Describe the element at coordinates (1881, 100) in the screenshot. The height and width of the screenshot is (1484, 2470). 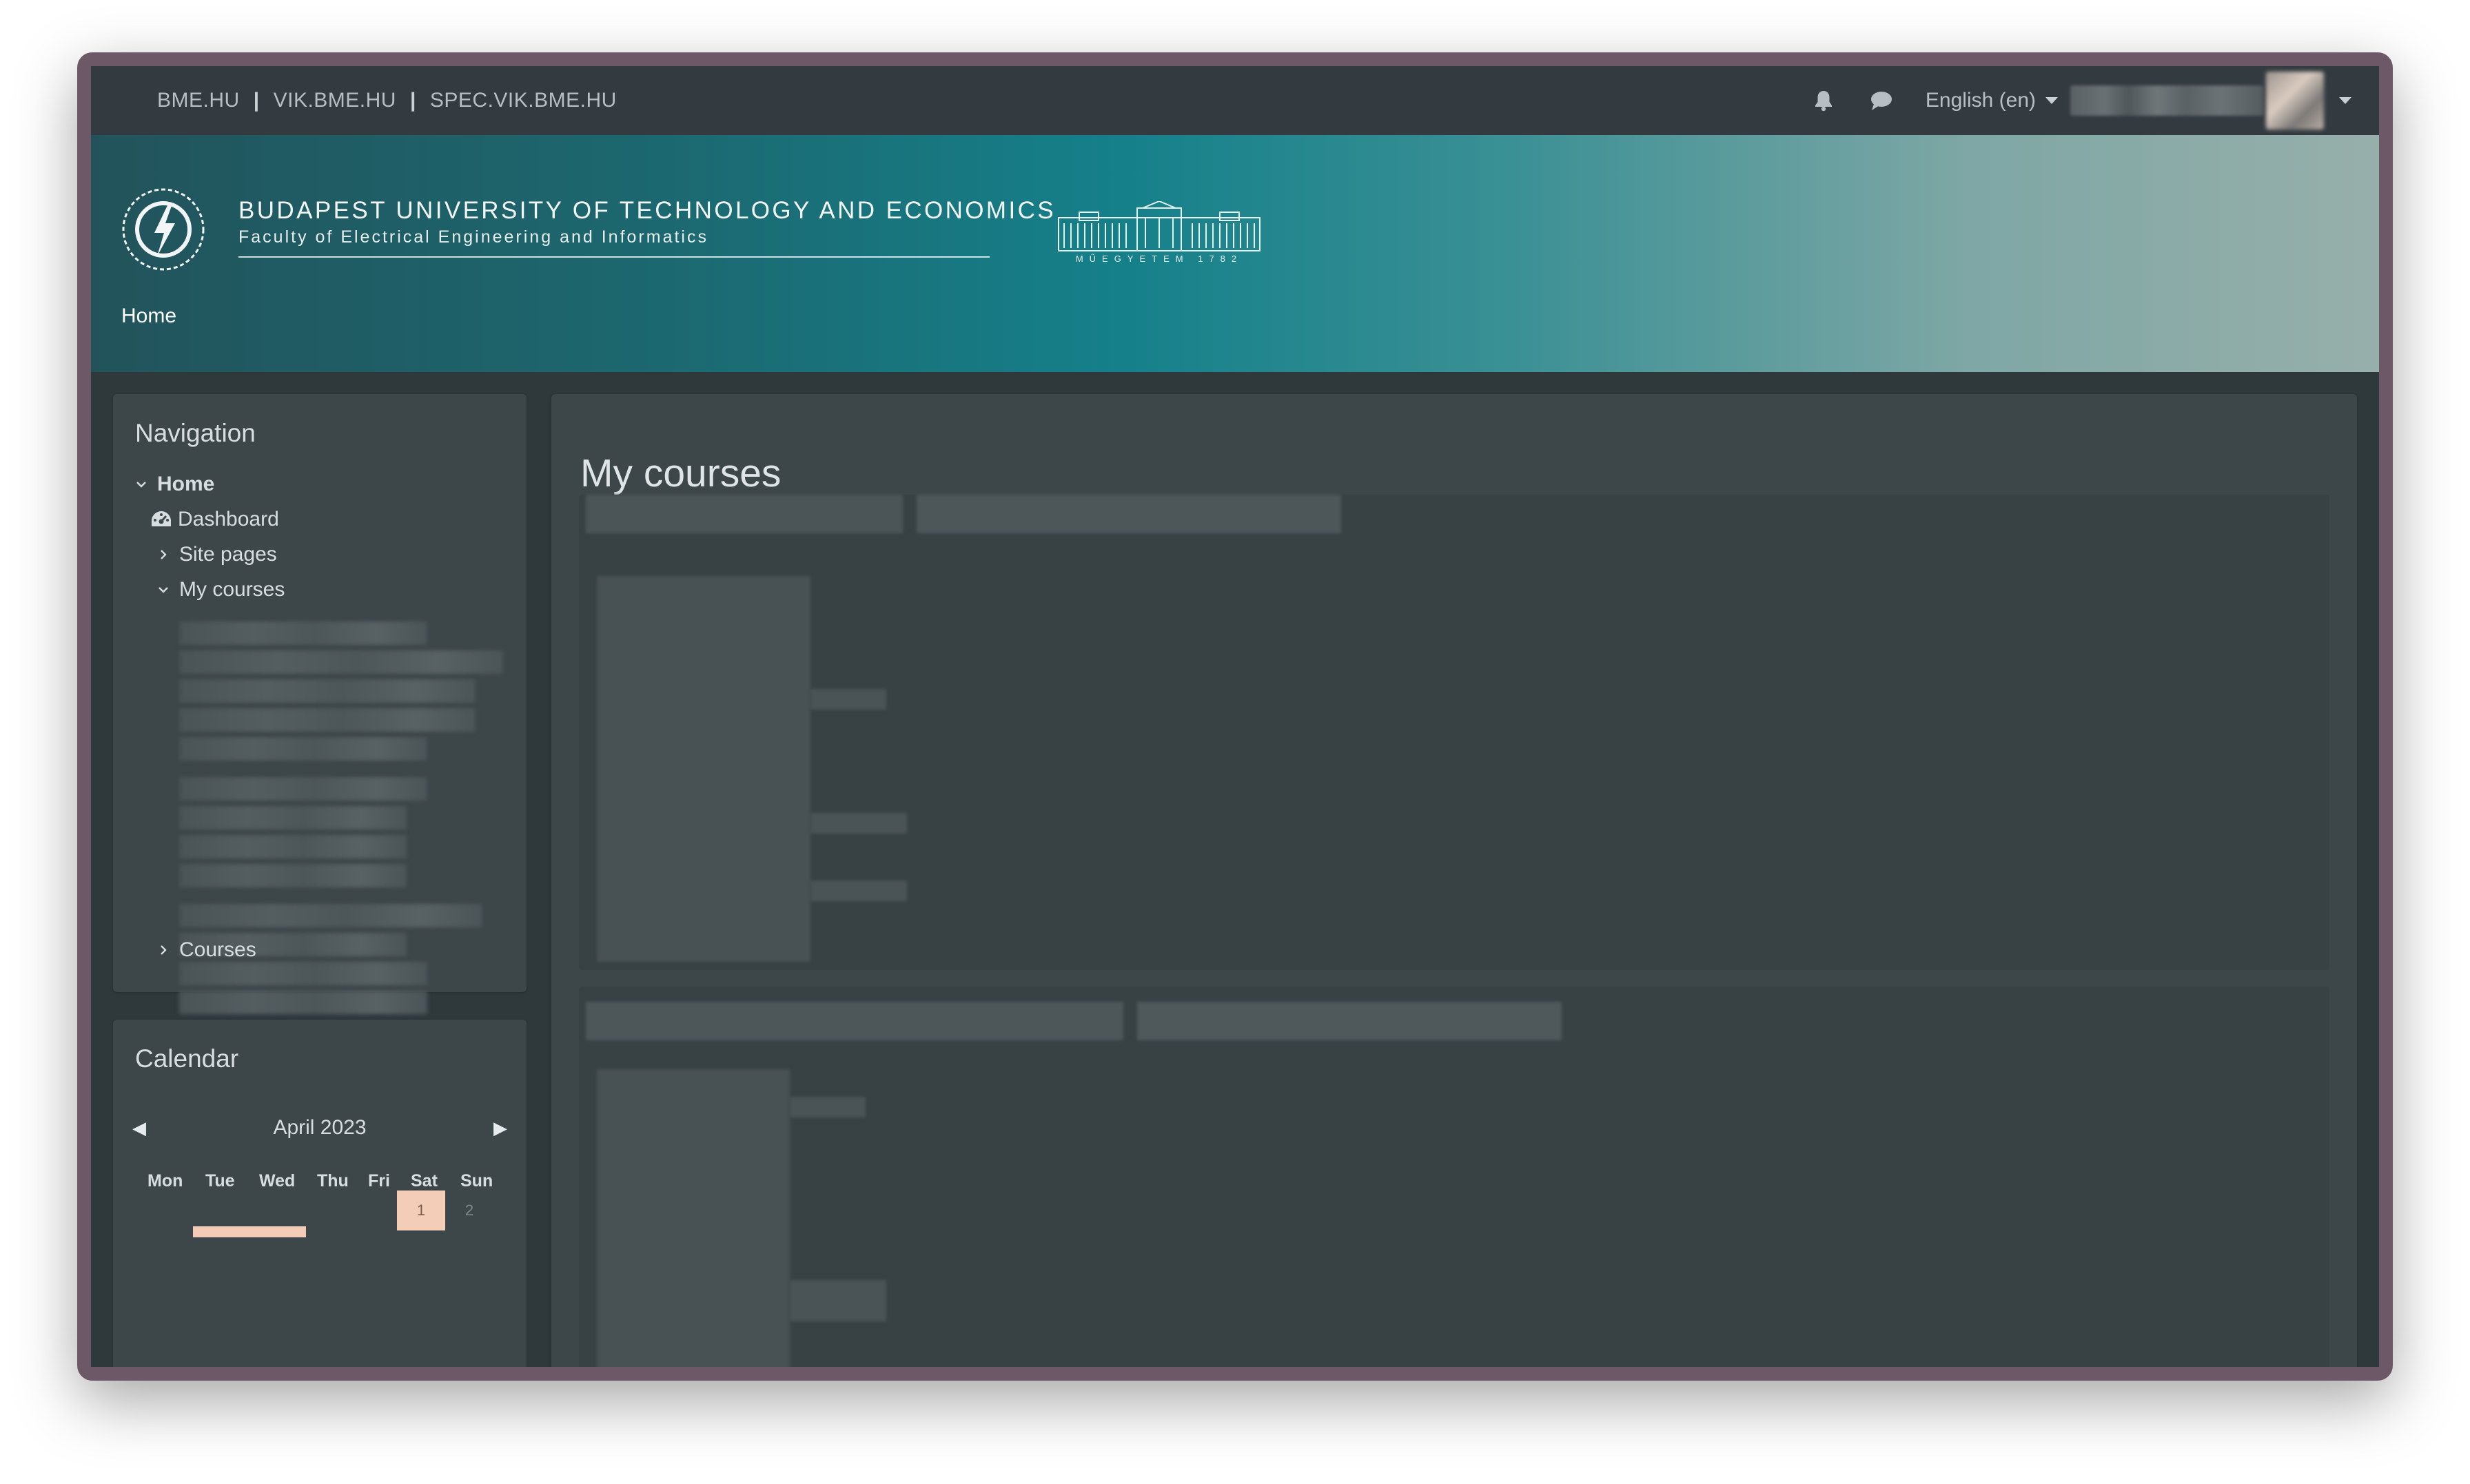
I see `chat-icon` at that location.